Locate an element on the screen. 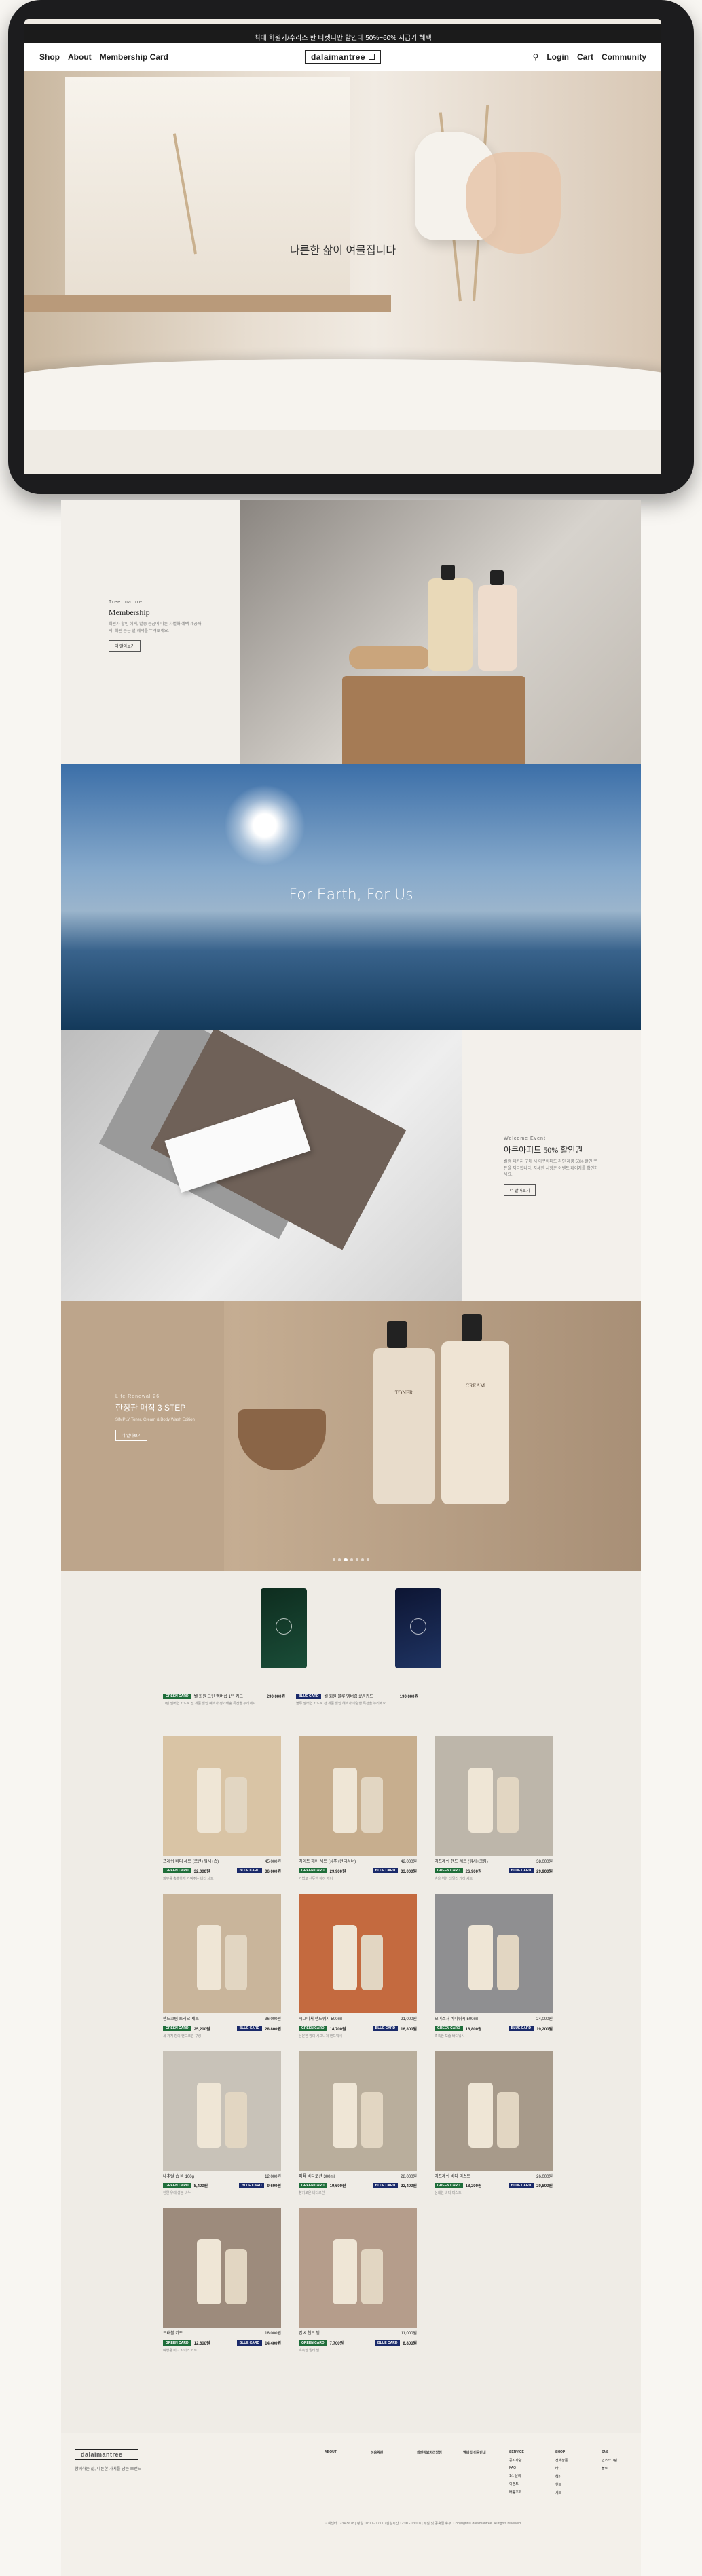 The height and width of the screenshot is (2576, 702). blue-price: 14,400원 is located at coordinates (273, 2345).